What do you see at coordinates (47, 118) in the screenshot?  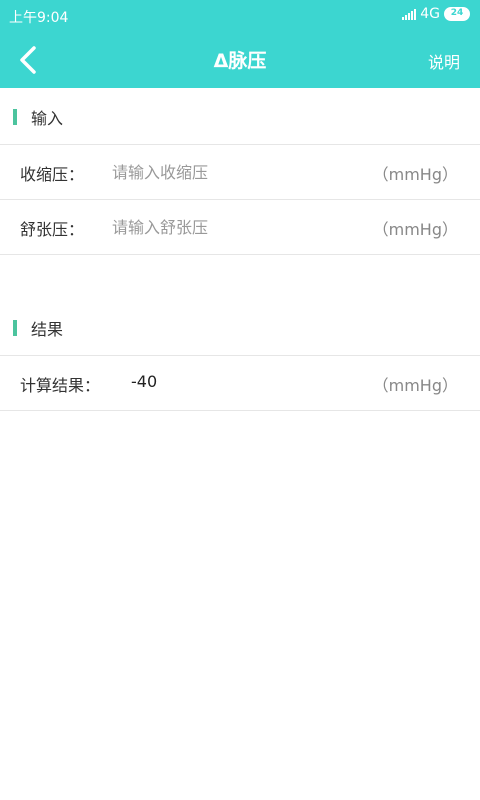 I see `input-section-title: 输入` at bounding box center [47, 118].